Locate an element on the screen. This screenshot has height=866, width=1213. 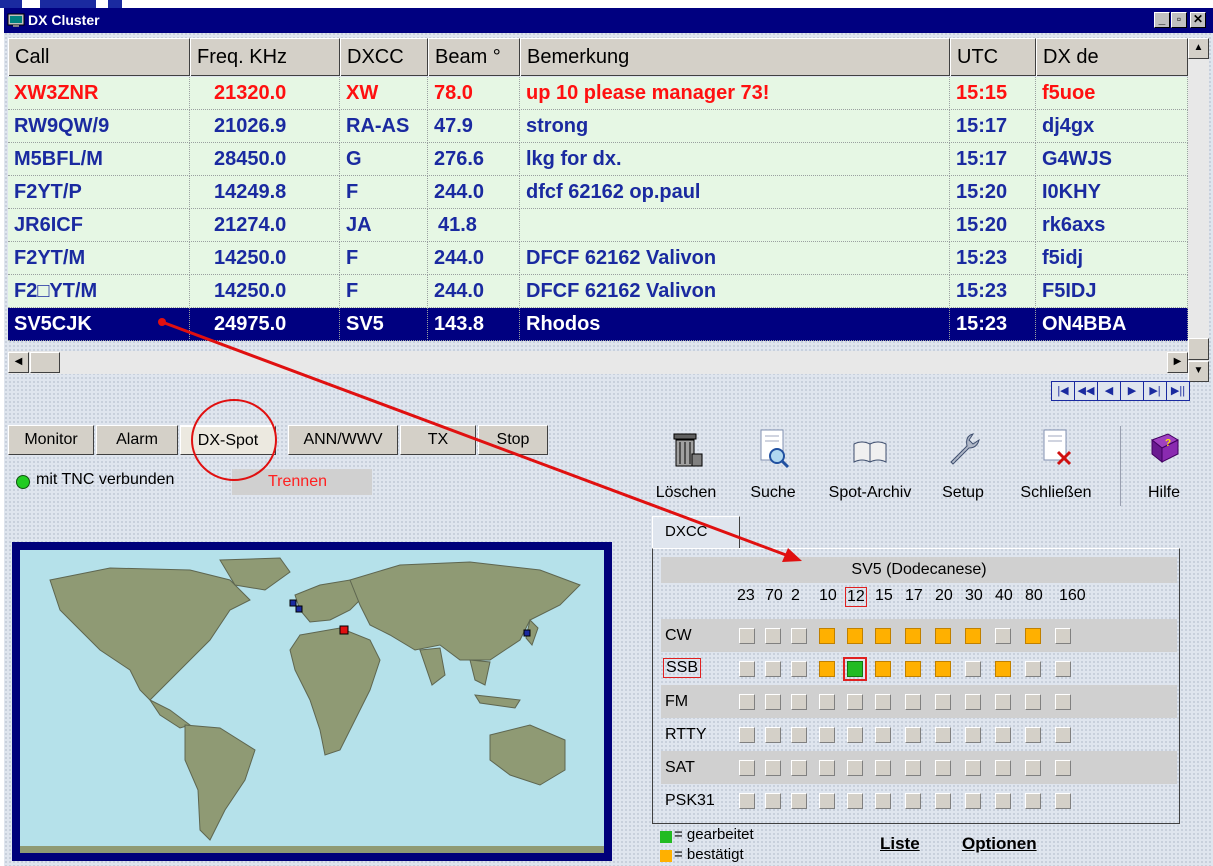
next-page-icon: ▶| is located at coordinates (1155, 391).